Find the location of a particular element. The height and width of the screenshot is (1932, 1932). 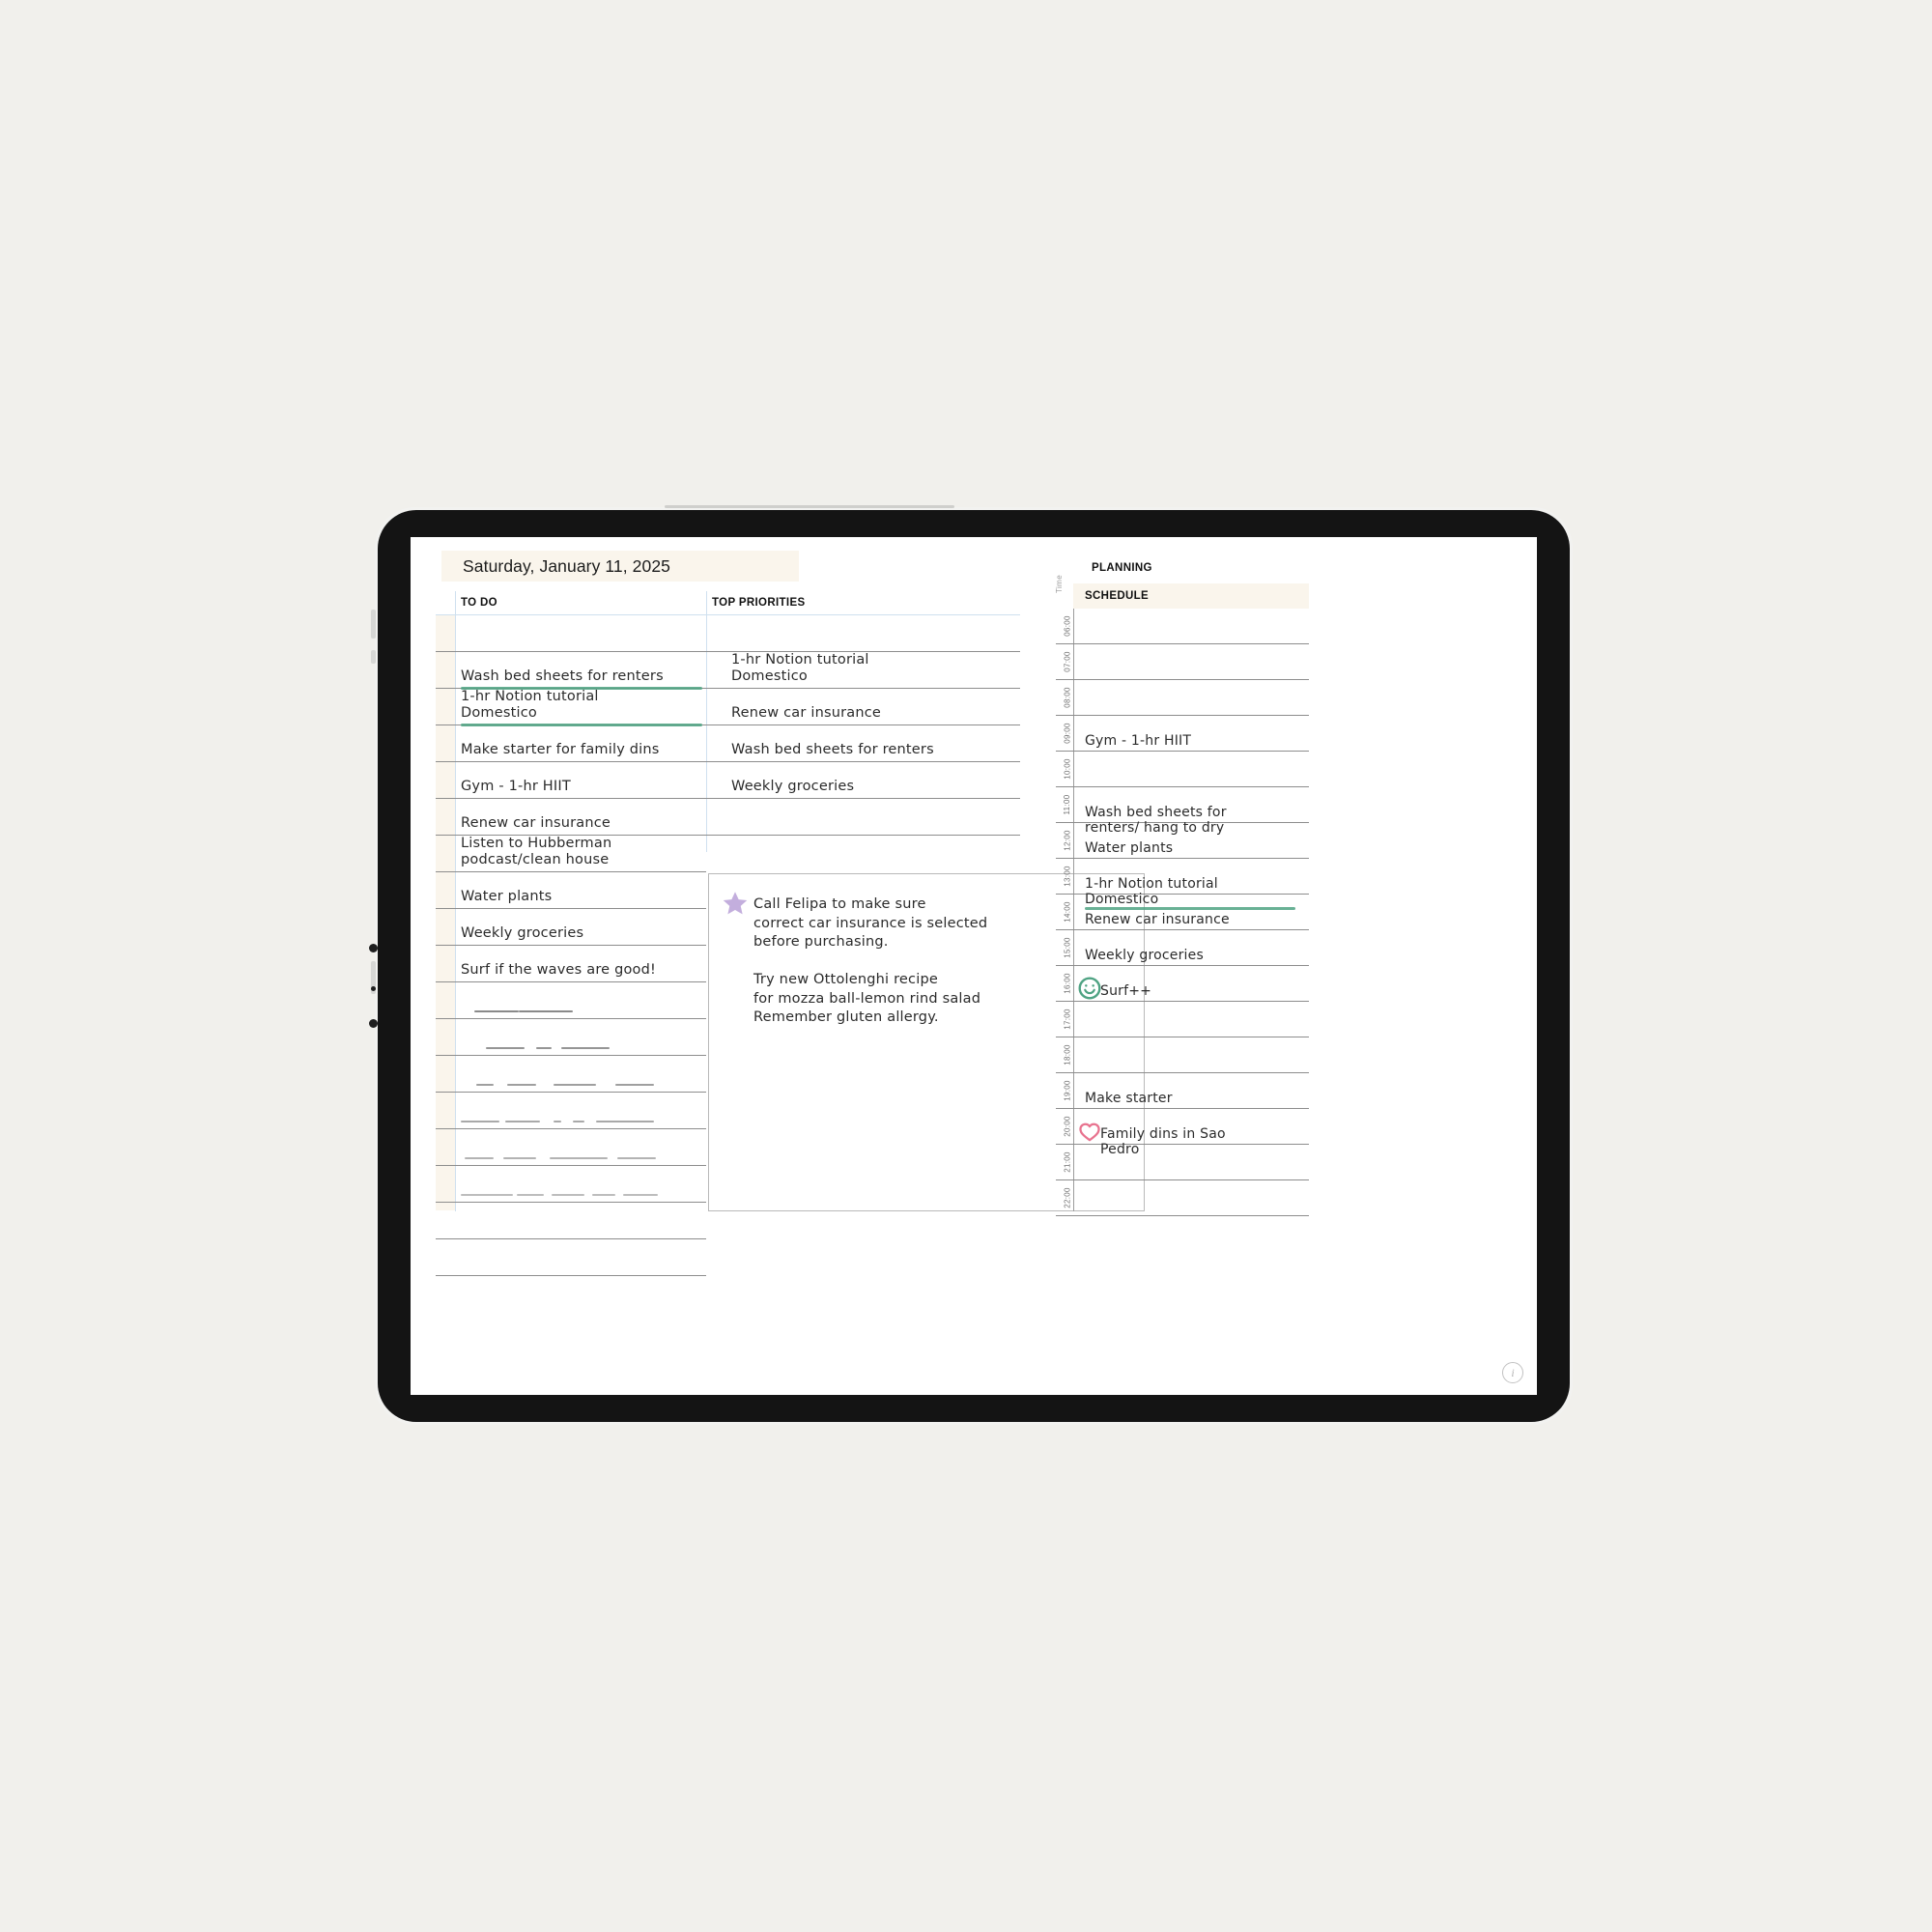

schedule-row: 12:00 Water plants is located at coordinates (1182, 841).